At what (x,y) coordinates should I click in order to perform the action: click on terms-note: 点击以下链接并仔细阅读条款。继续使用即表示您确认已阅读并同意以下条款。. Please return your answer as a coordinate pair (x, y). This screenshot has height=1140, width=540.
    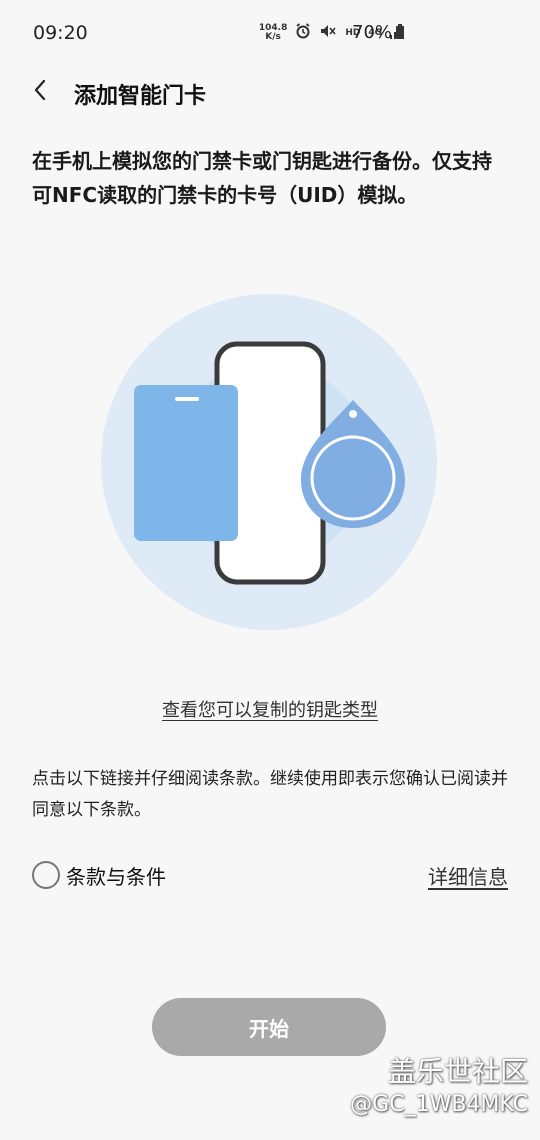
    Looking at the image, I should click on (270, 794).